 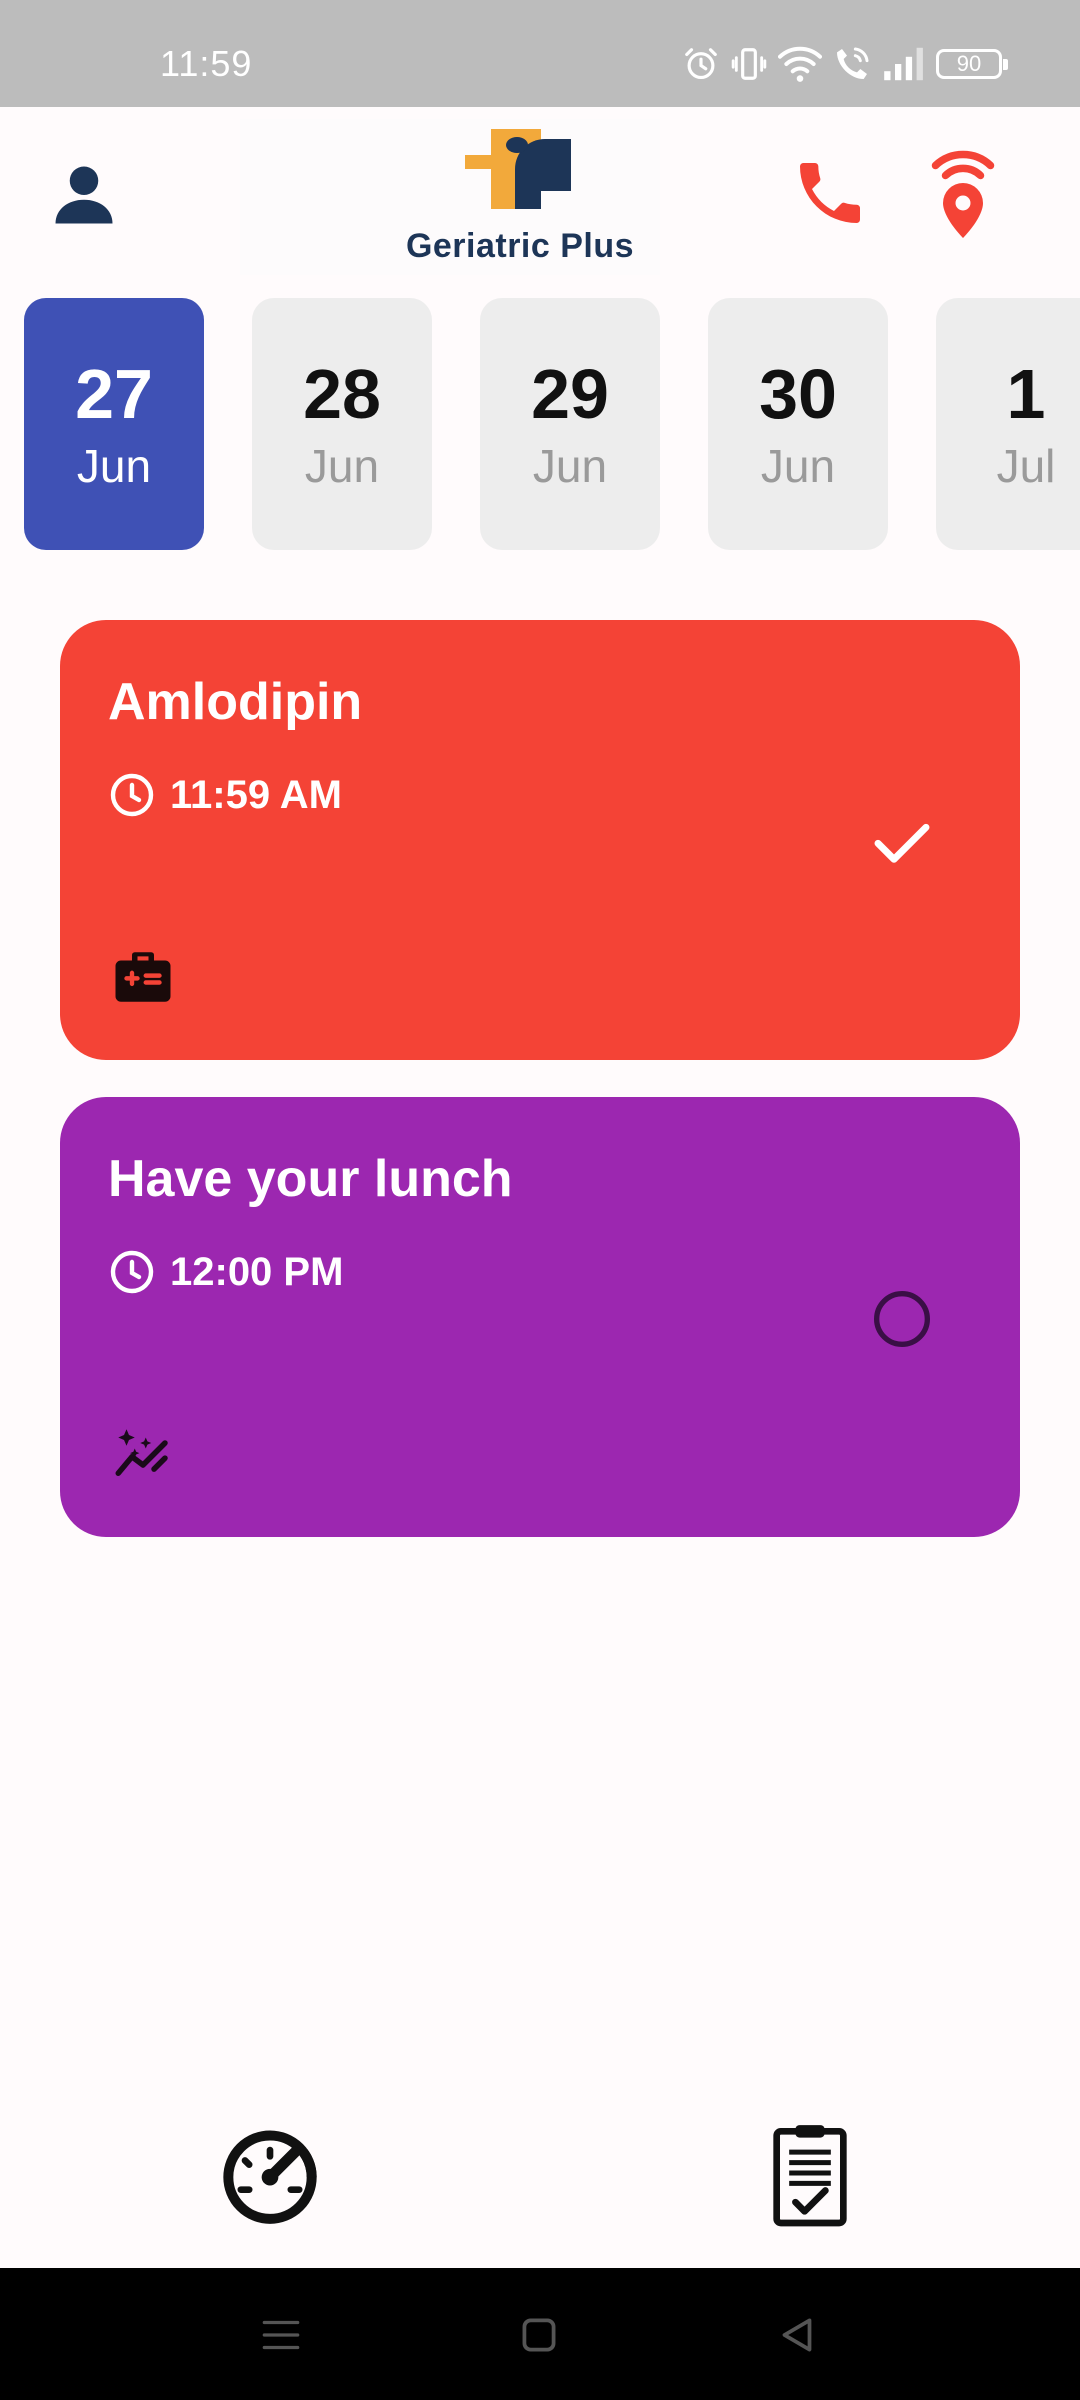 I want to click on app-logo: Geriatric Plus, so click(x=450, y=197).